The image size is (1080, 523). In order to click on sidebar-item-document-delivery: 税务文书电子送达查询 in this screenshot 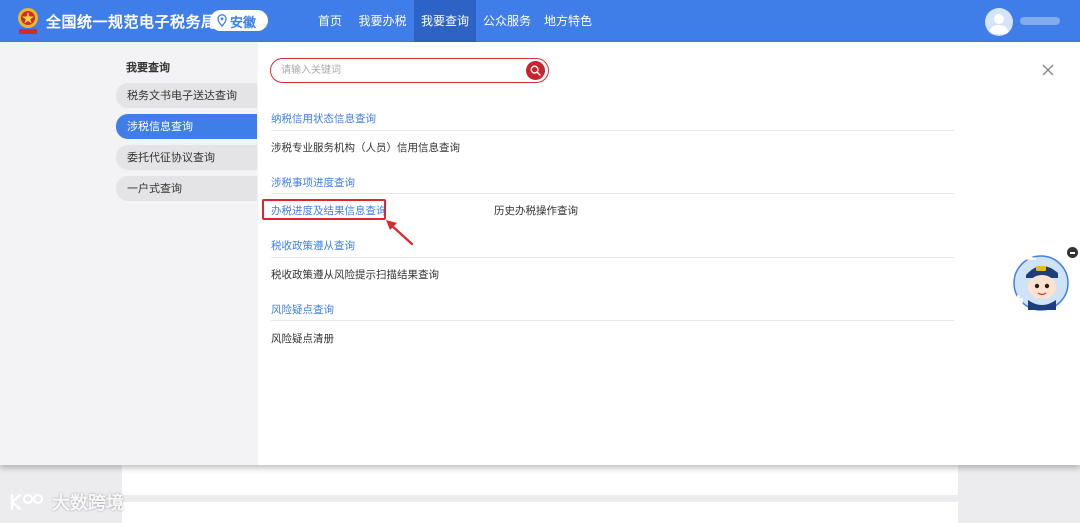, I will do `click(186, 95)`.